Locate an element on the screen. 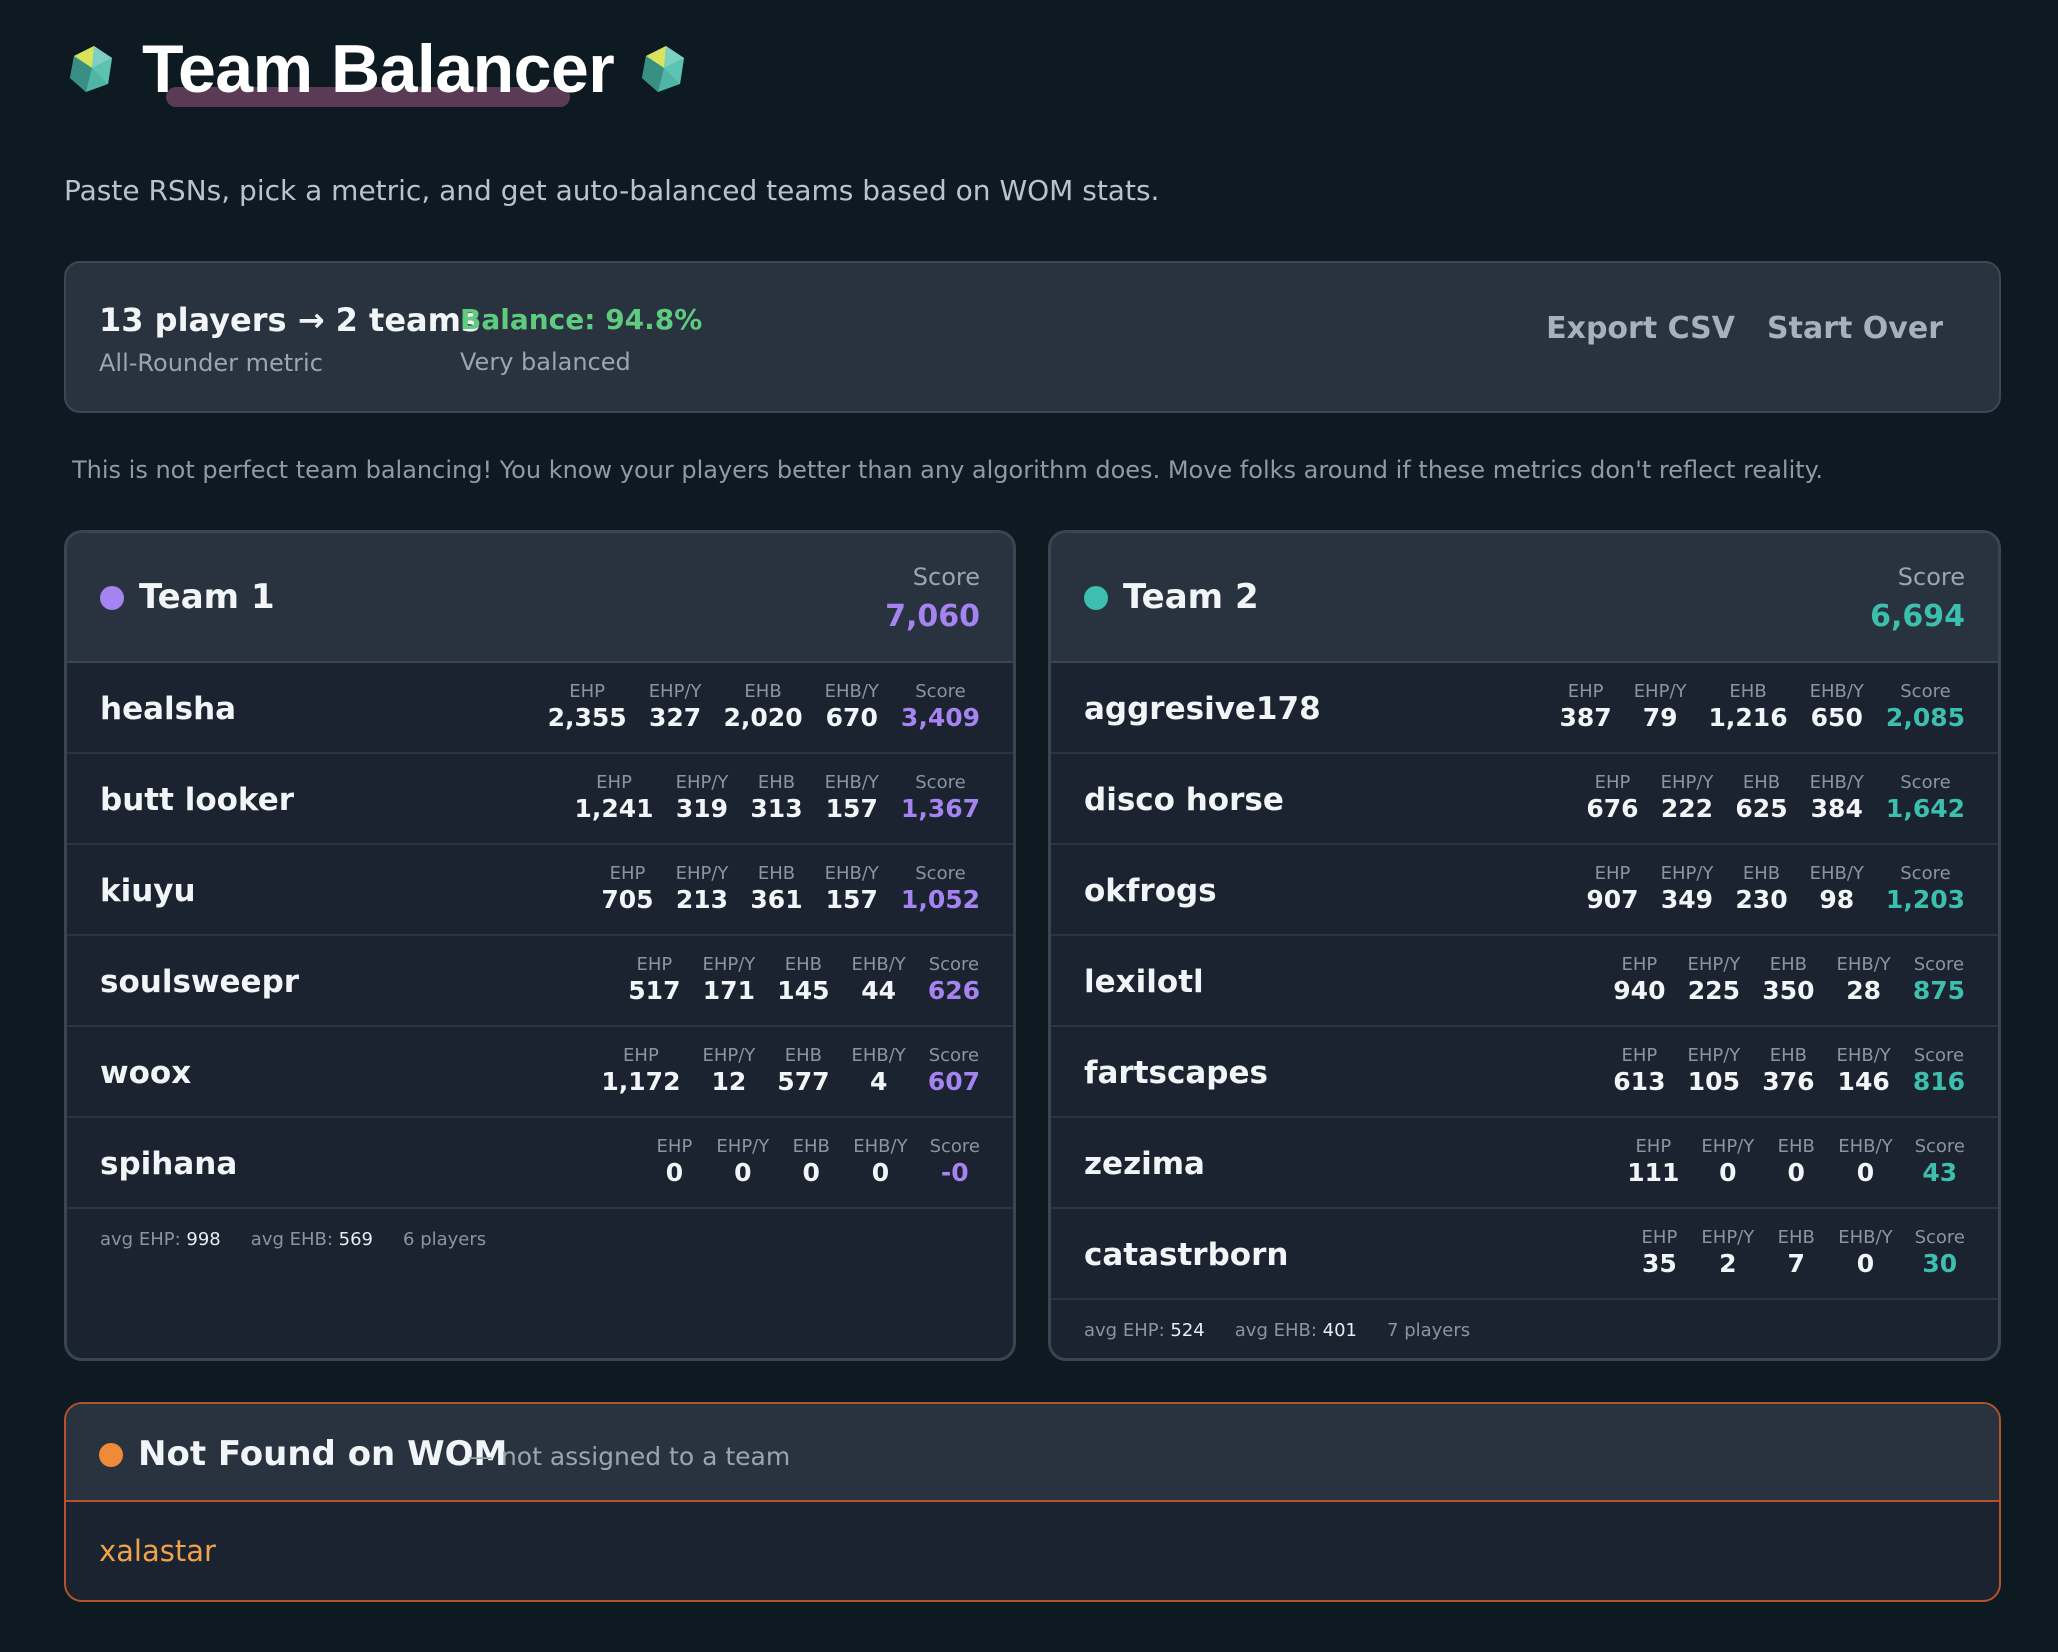  stat-cell: Score 626 is located at coordinates (954, 980).